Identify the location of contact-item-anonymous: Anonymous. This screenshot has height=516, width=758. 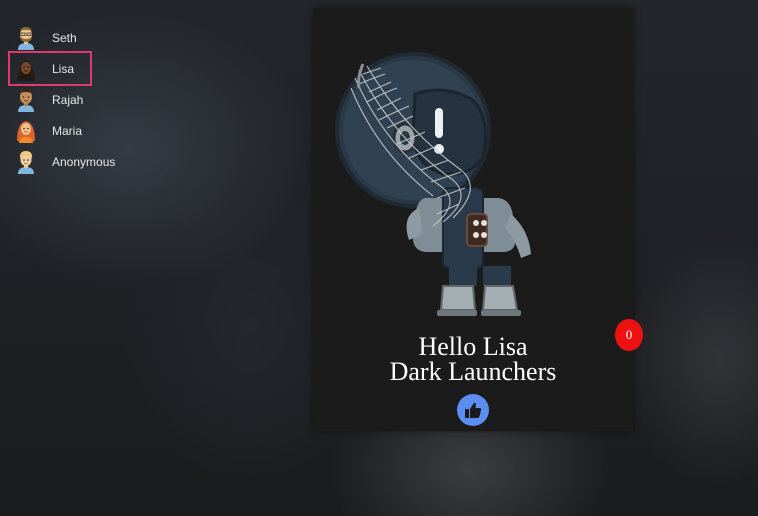
(85, 161).